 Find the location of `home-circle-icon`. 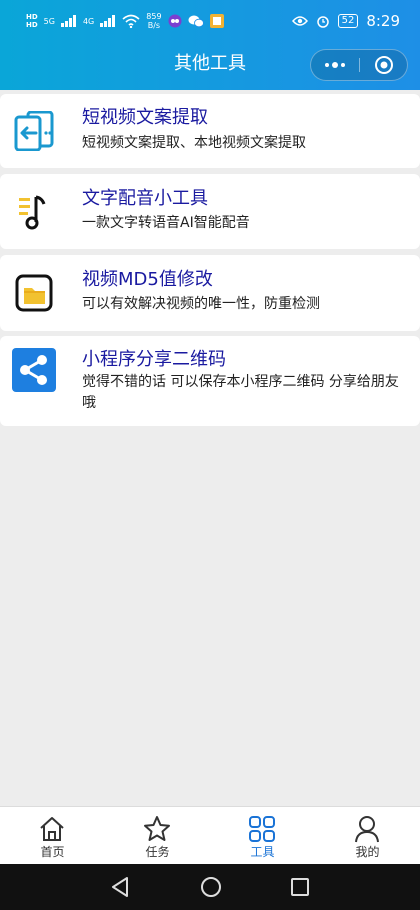

home-circle-icon is located at coordinates (211, 887).